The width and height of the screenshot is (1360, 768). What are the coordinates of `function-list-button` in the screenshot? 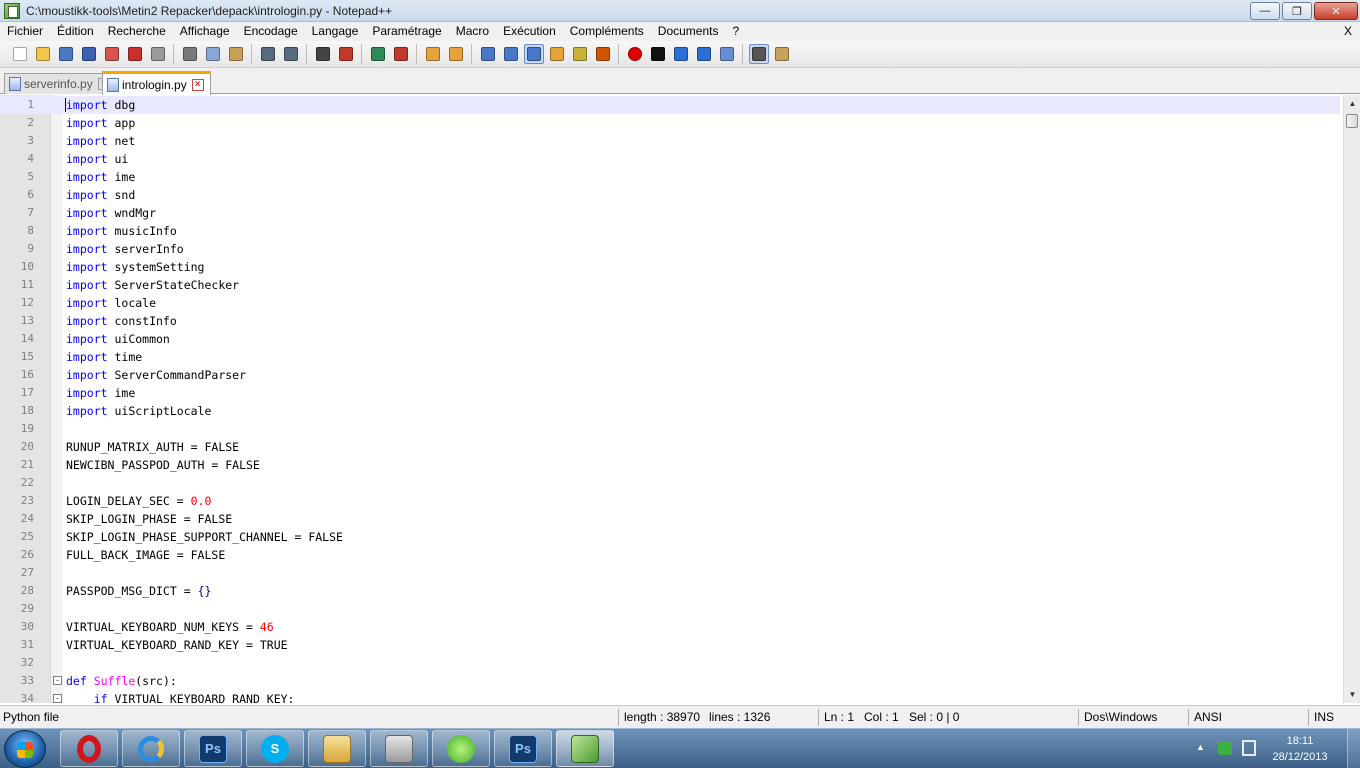 It's located at (603, 54).